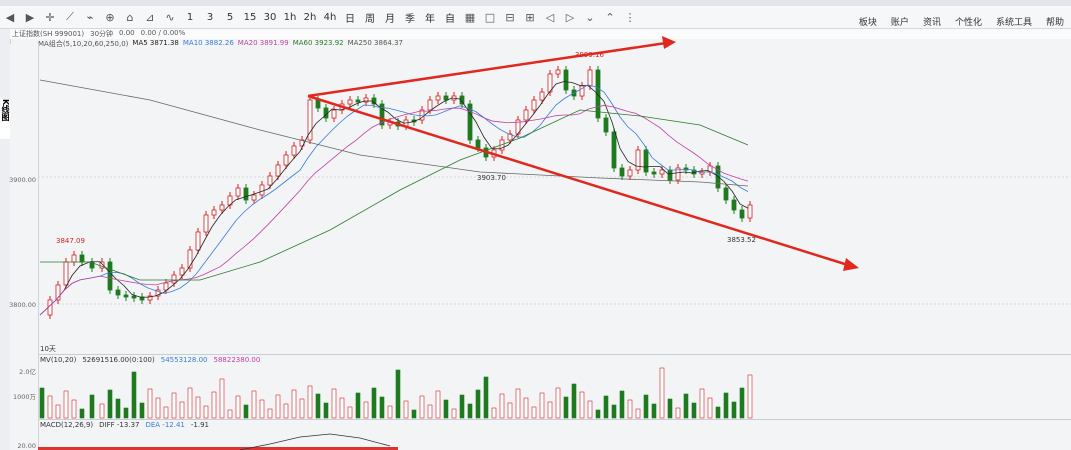 The height and width of the screenshot is (450, 1071). What do you see at coordinates (741, 240) in the screenshot?
I see `recent-low-label: 3853.52` at bounding box center [741, 240].